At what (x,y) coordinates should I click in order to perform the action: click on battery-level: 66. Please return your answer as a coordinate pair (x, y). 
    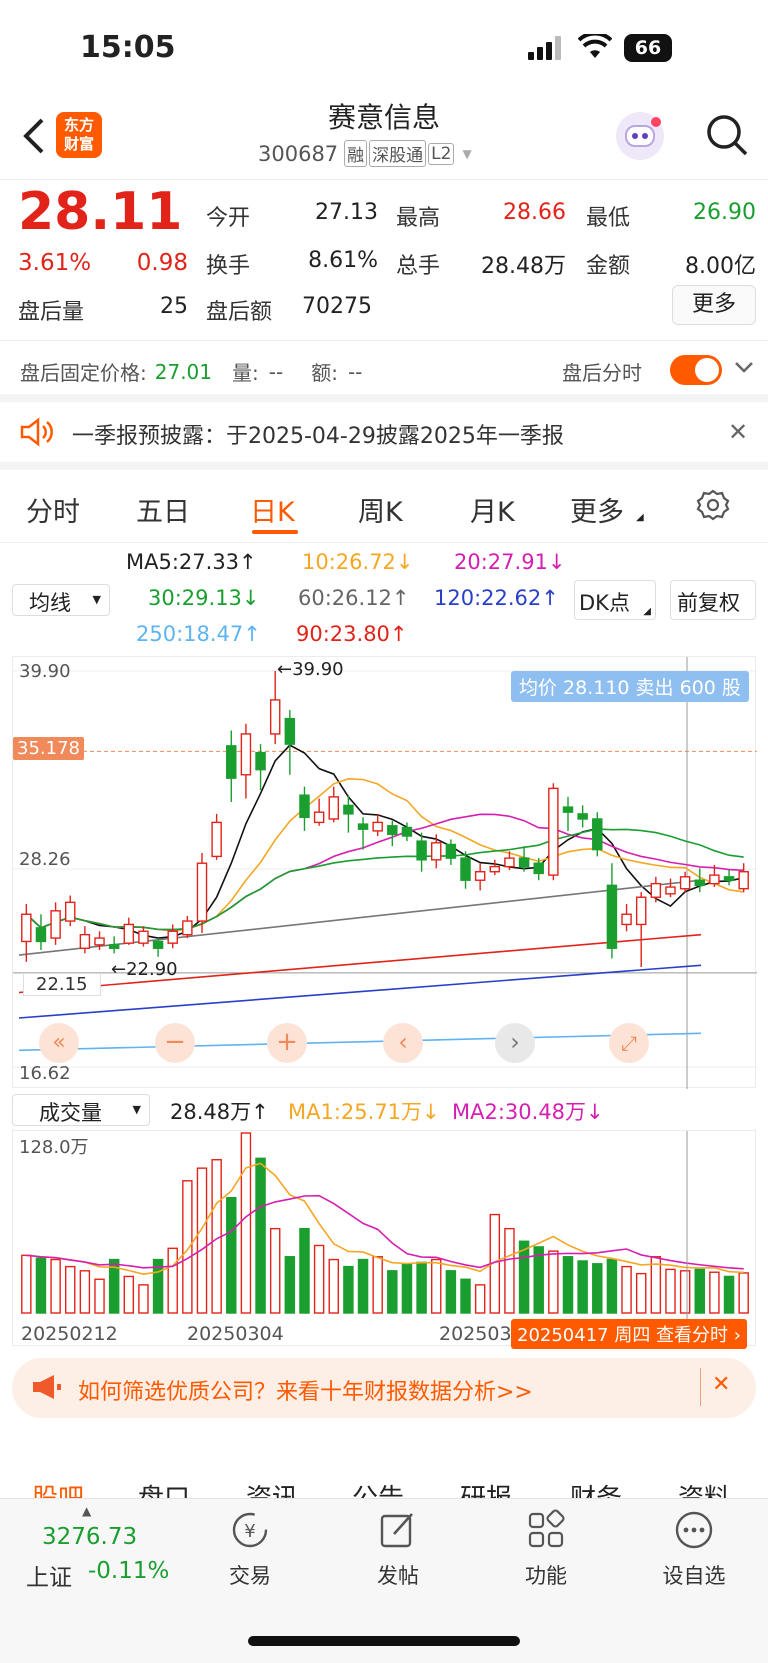
    Looking at the image, I should click on (648, 48).